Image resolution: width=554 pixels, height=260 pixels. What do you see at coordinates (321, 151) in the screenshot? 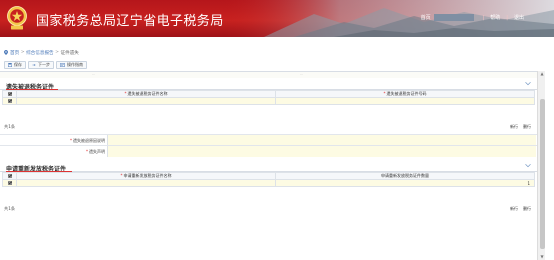
I see `statement-input` at bounding box center [321, 151].